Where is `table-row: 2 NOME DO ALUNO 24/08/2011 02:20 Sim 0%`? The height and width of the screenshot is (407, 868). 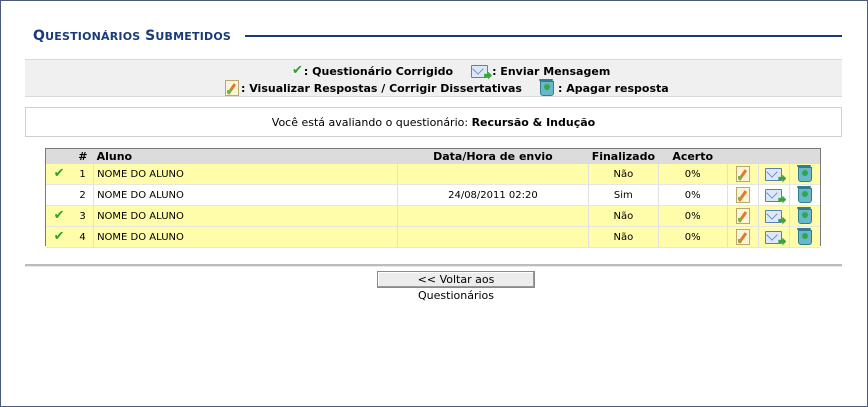
table-row: 2 NOME DO ALUNO 24/08/2011 02:20 Sim 0% is located at coordinates (433, 195).